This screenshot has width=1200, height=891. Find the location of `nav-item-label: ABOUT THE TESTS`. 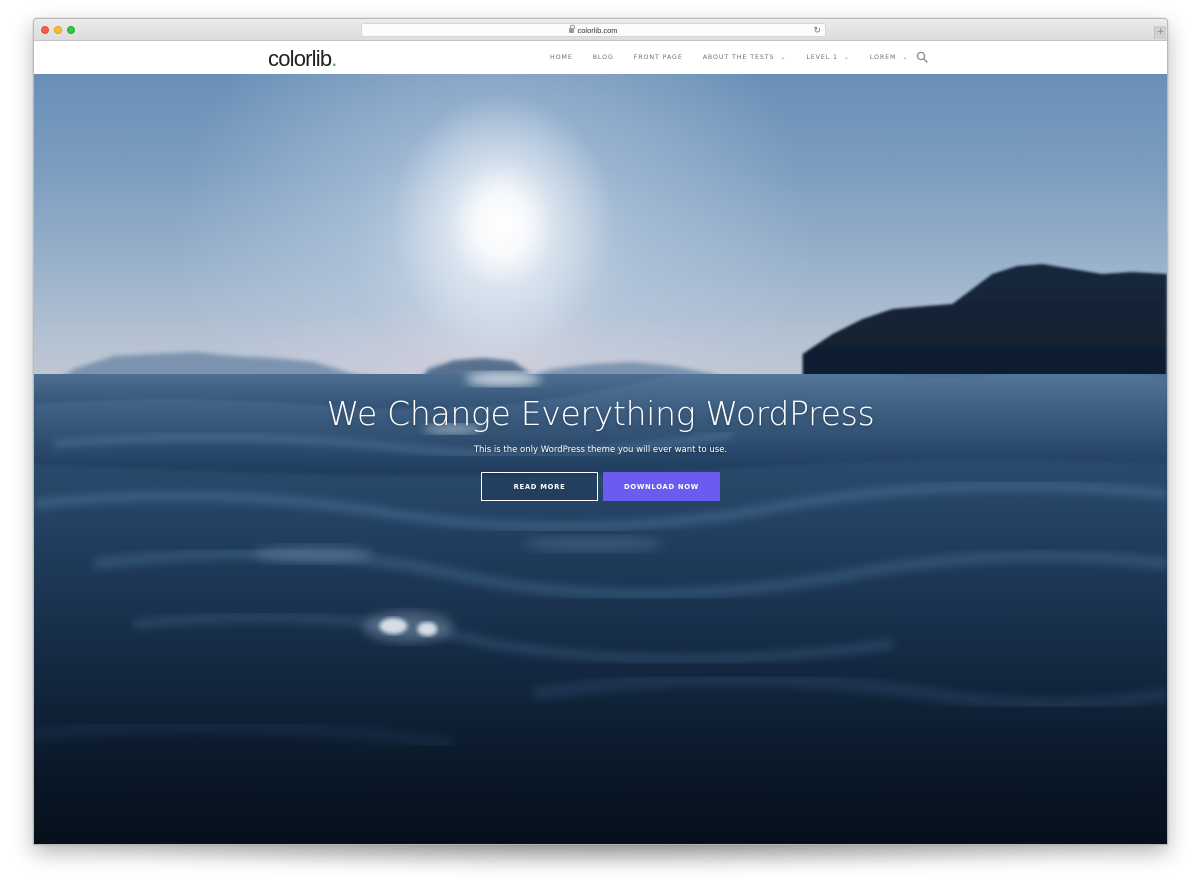

nav-item-label: ABOUT THE TESTS is located at coordinates (738, 57).